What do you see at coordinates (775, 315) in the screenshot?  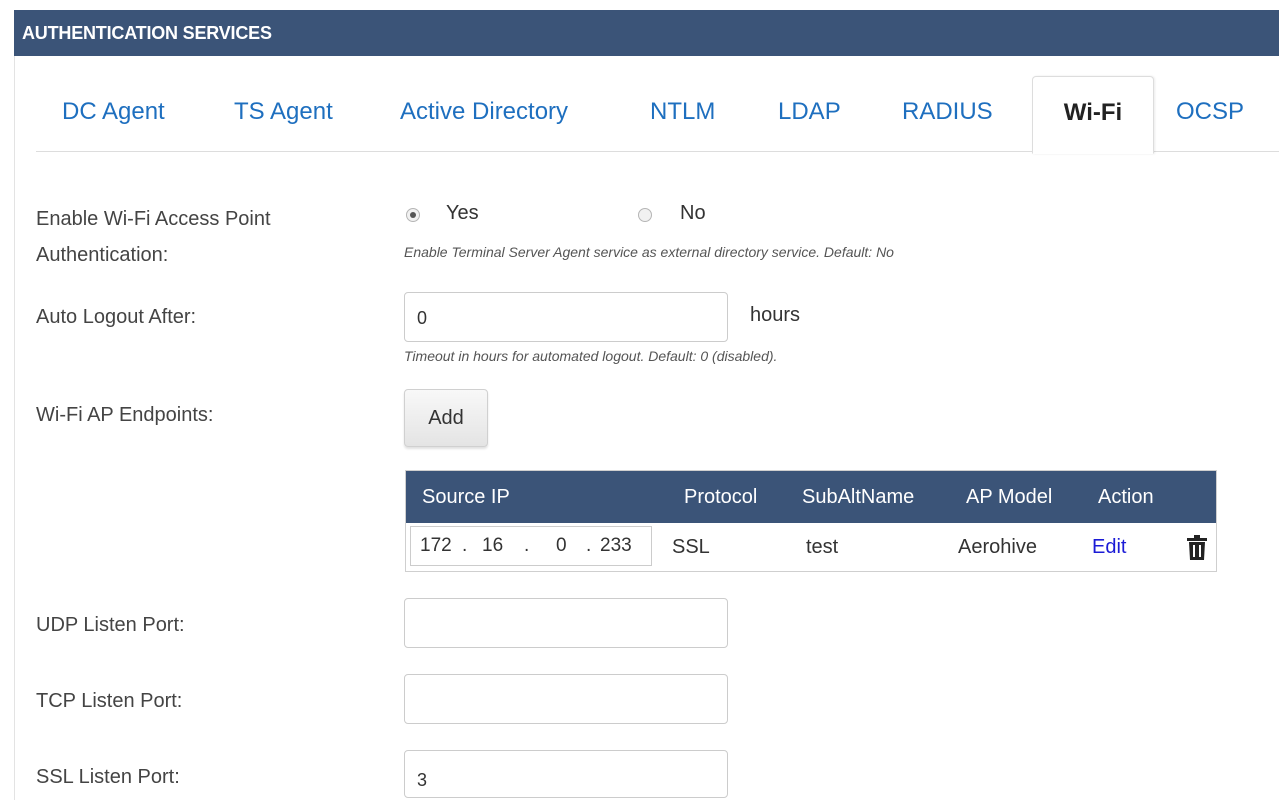 I see `auto-logout-unit: hours` at bounding box center [775, 315].